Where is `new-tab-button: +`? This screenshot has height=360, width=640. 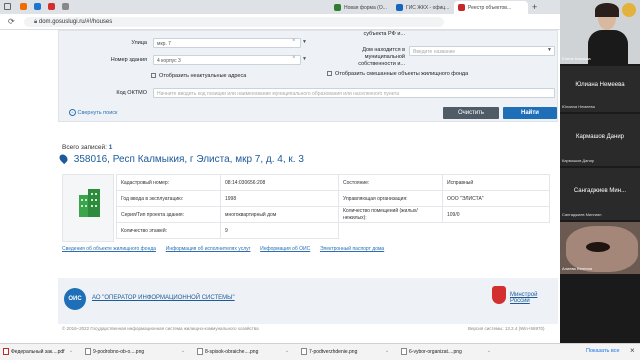
new-tab-button: + is located at coordinates (534, 7).